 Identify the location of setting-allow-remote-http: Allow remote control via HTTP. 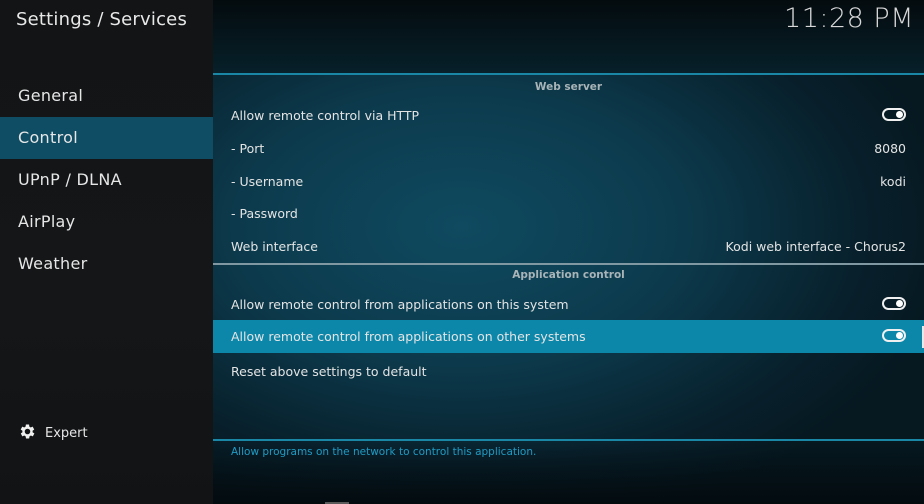
(568, 115).